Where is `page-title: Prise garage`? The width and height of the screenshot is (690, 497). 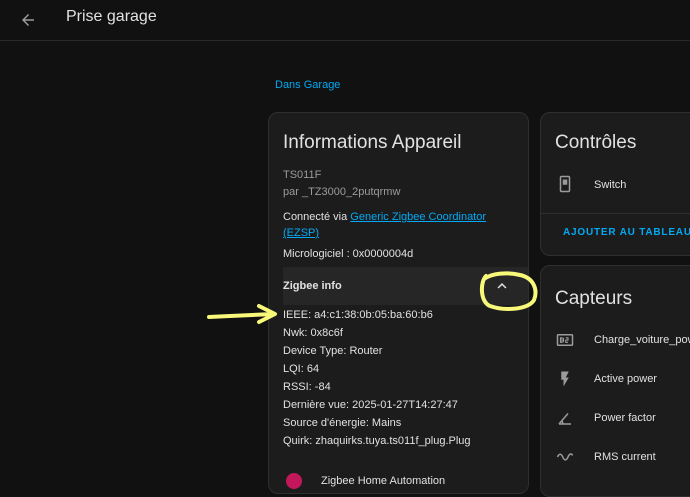 page-title: Prise garage is located at coordinates (111, 16).